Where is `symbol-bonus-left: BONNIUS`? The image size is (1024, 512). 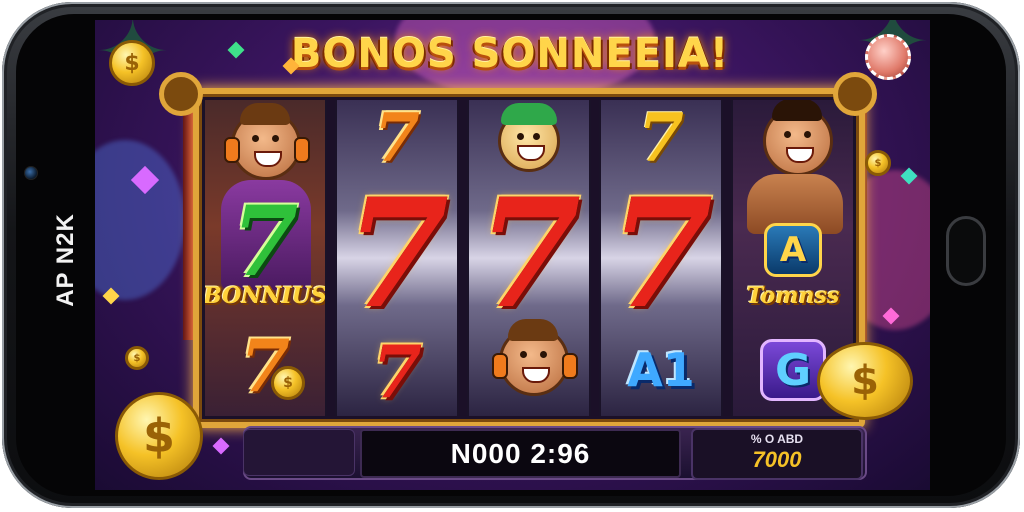
symbol-bonus-left: BONNIUS is located at coordinates (265, 296).